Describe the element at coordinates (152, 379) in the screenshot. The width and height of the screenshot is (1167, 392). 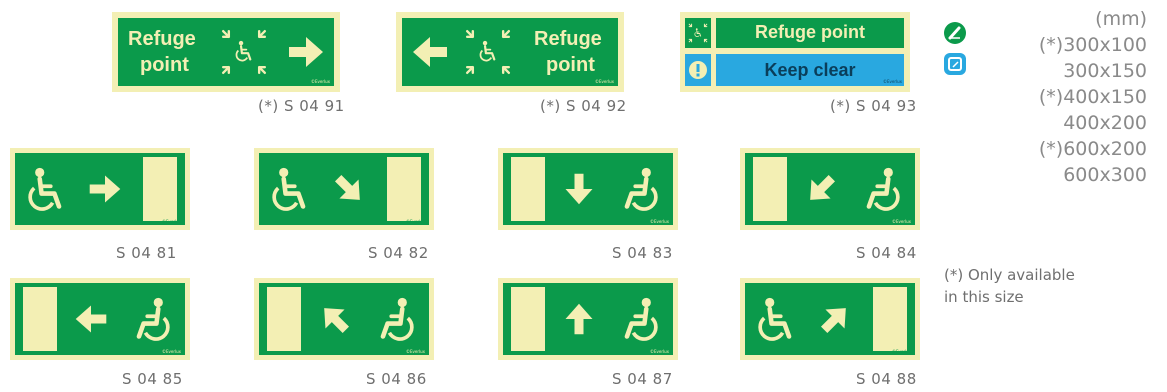
I see `sign-code: S 04 85` at that location.